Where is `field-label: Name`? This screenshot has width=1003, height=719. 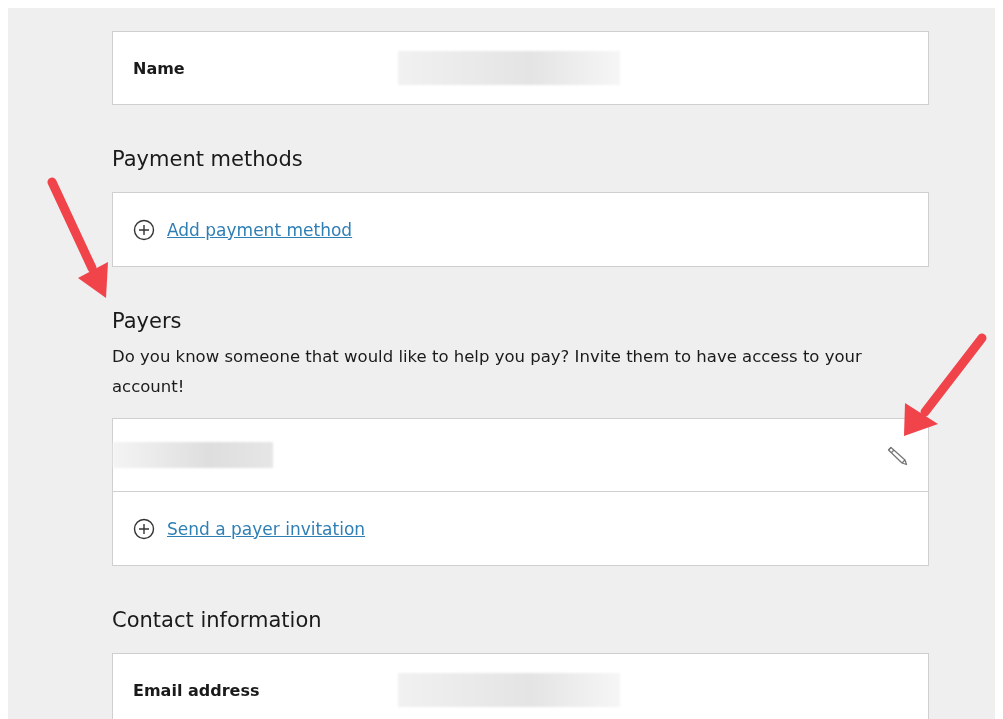
field-label: Name is located at coordinates (159, 68).